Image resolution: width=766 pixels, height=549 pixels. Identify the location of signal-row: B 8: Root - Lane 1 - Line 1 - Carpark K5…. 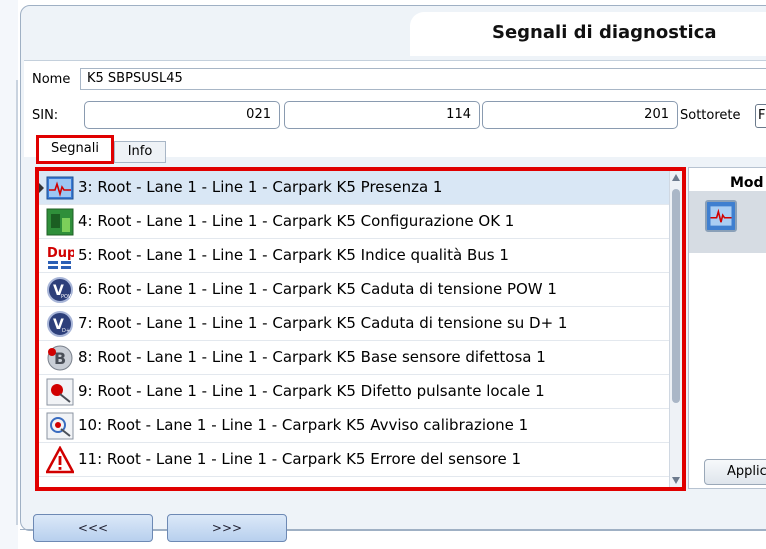
(354, 358).